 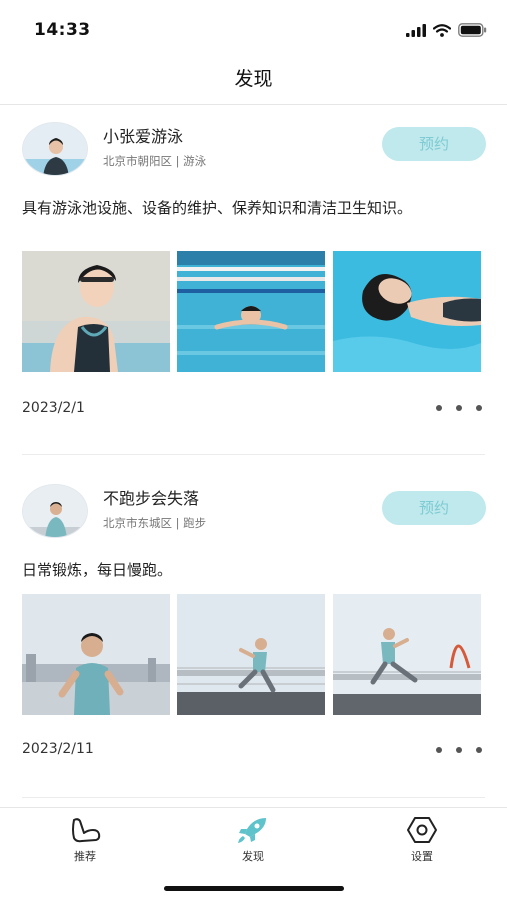 I want to click on tab-recommend: 推荐, so click(x=85, y=844).